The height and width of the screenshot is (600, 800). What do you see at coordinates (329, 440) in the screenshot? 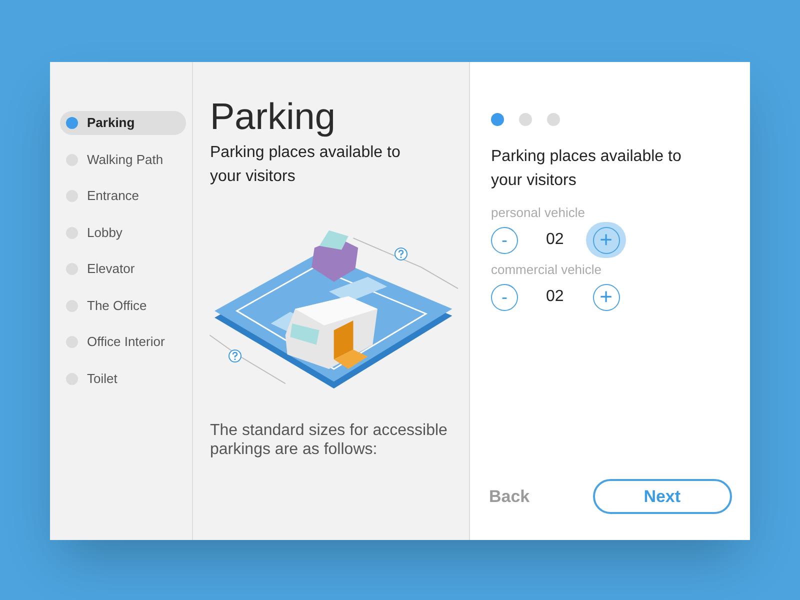
I see `info-text: The standard sizes for accessible parkings are as follows:` at bounding box center [329, 440].